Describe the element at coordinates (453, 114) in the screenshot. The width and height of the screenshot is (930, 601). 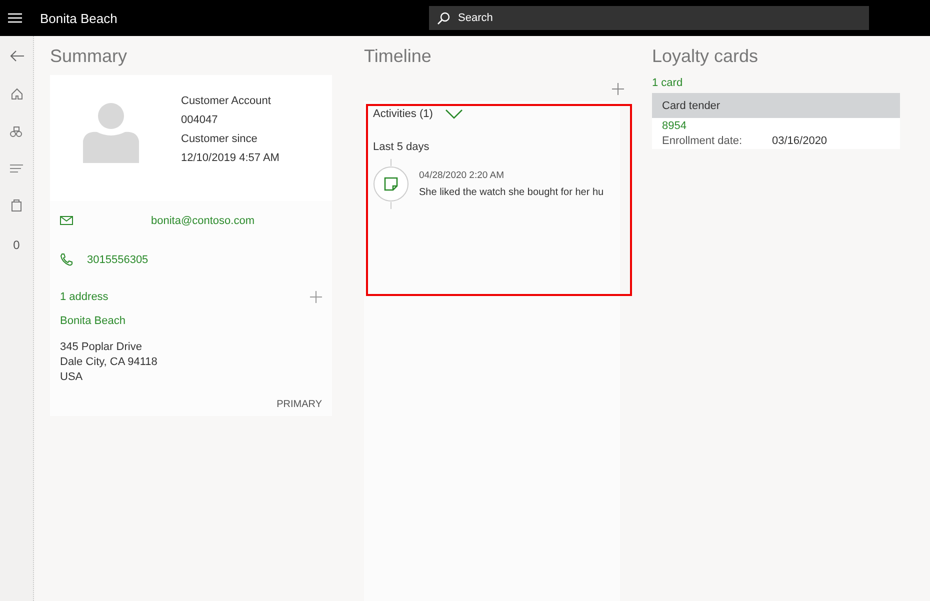
I see `chevron-icon` at that location.